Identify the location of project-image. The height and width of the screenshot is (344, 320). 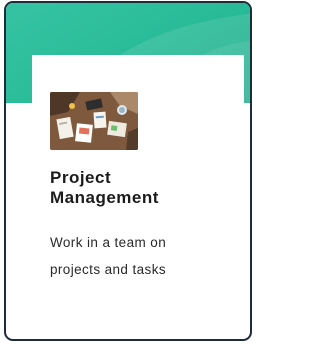
(94, 121).